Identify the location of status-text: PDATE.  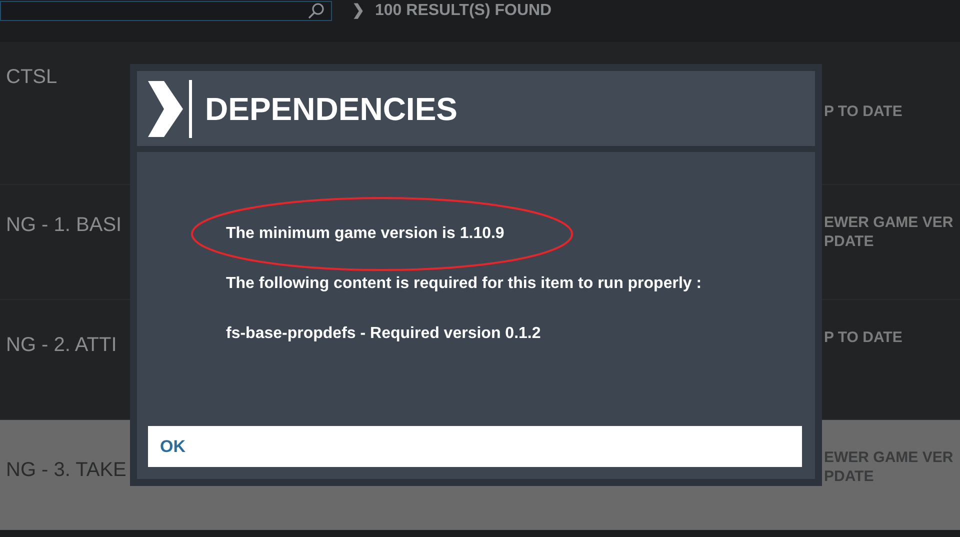
(849, 241).